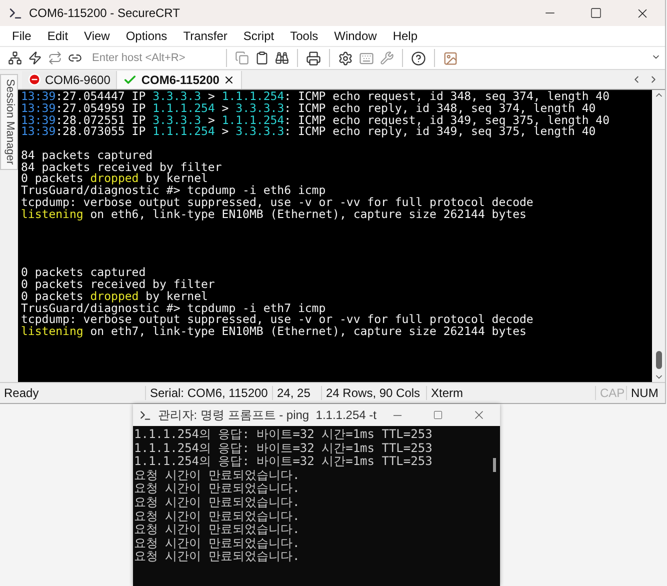 Image resolution: width=667 pixels, height=586 pixels. What do you see at coordinates (174, 308) in the screenshot?
I see `terminal-line: TrusGuard/diagnostic #> tcpdump -i eth7 icmp` at bounding box center [174, 308].